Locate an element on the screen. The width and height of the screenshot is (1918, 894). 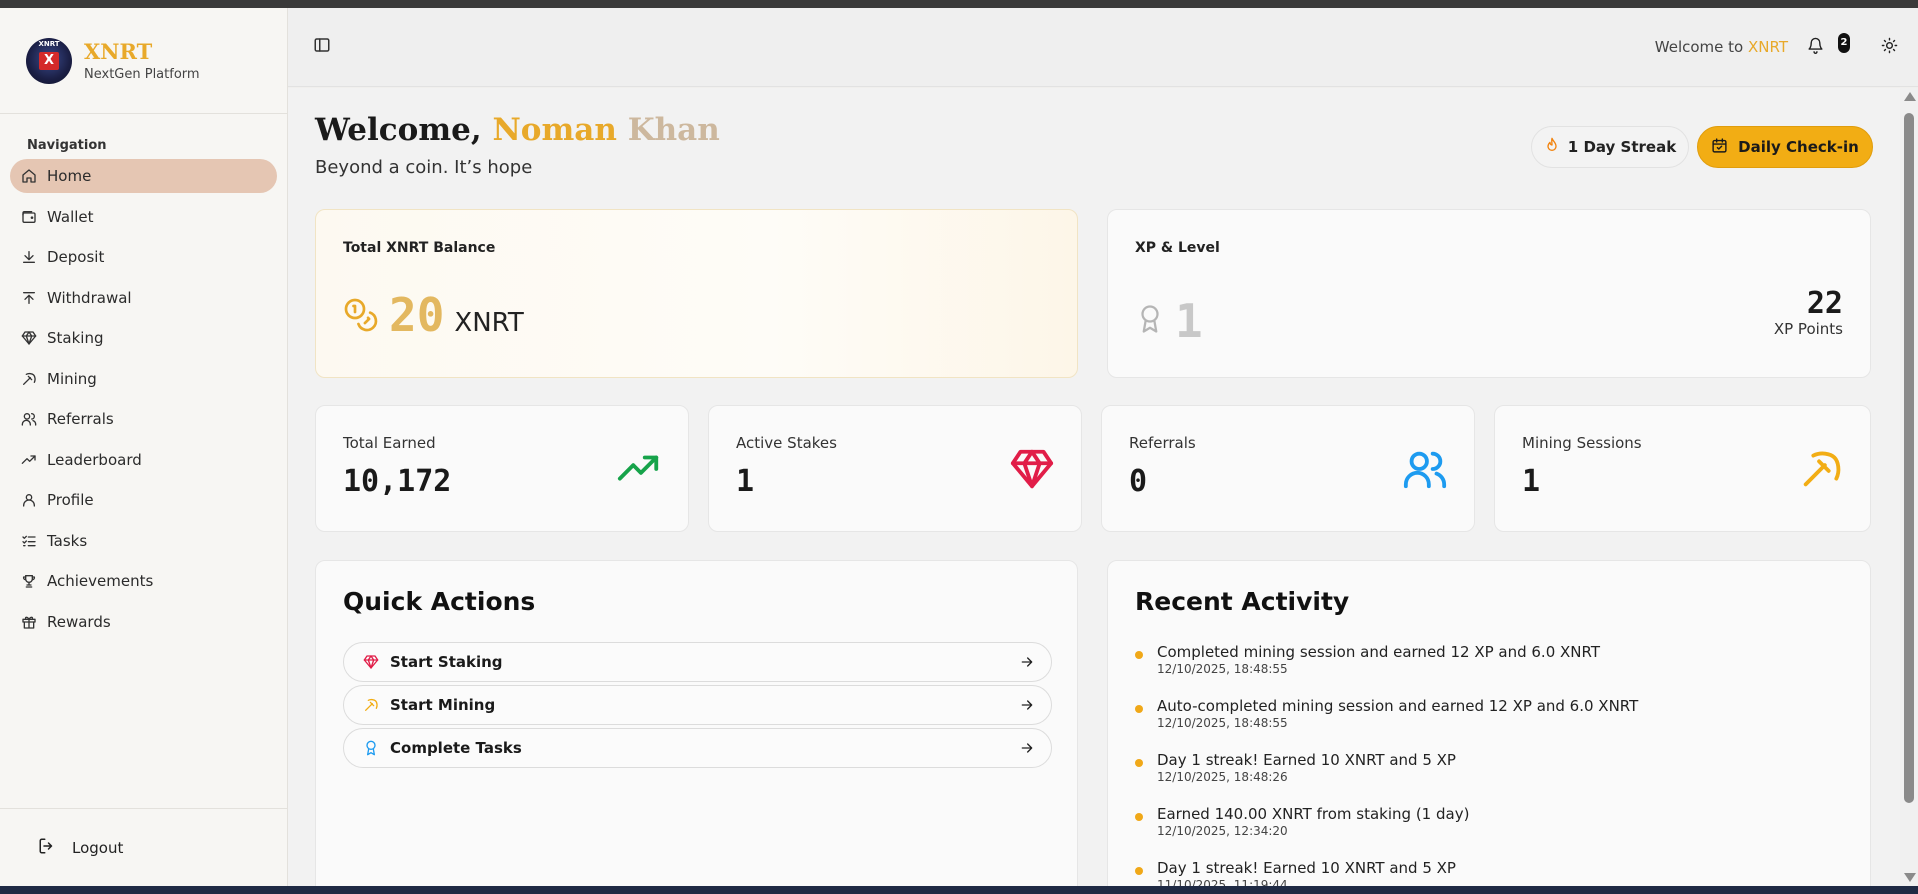
user-first-name: Noman is located at coordinates (554, 130).